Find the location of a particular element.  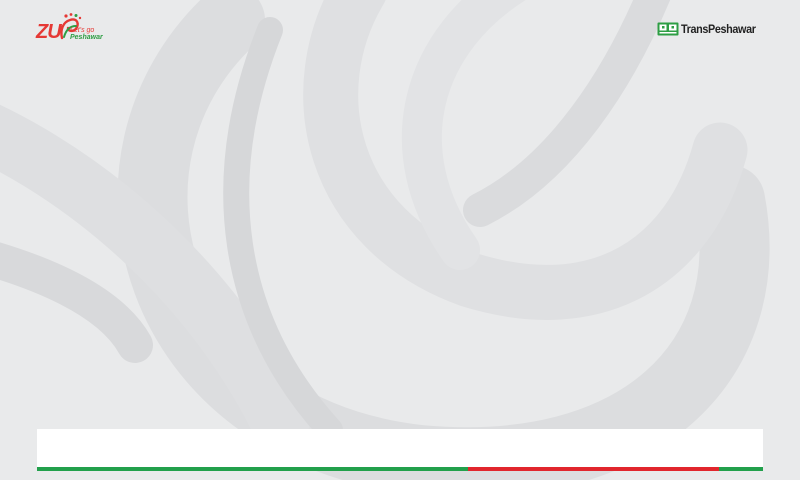

transpeshawar-logo: TransPeshawar is located at coordinates (710, 29).